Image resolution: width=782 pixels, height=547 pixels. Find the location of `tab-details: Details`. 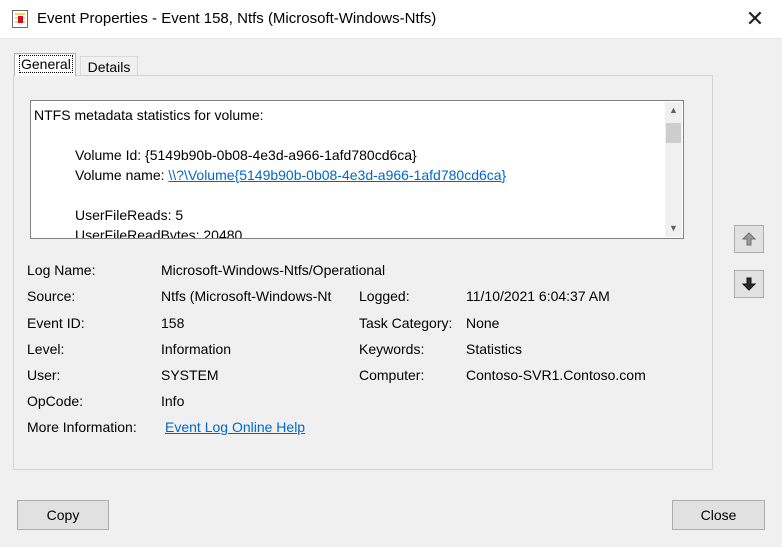

tab-details: Details is located at coordinates (109, 66).